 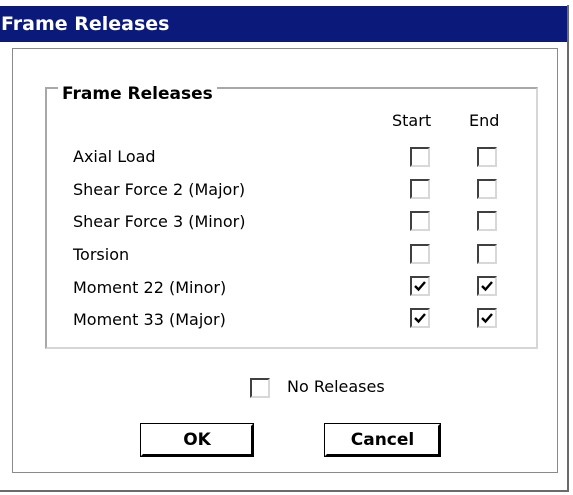 What do you see at coordinates (412, 120) in the screenshot?
I see `column-header-start: Start` at bounding box center [412, 120].